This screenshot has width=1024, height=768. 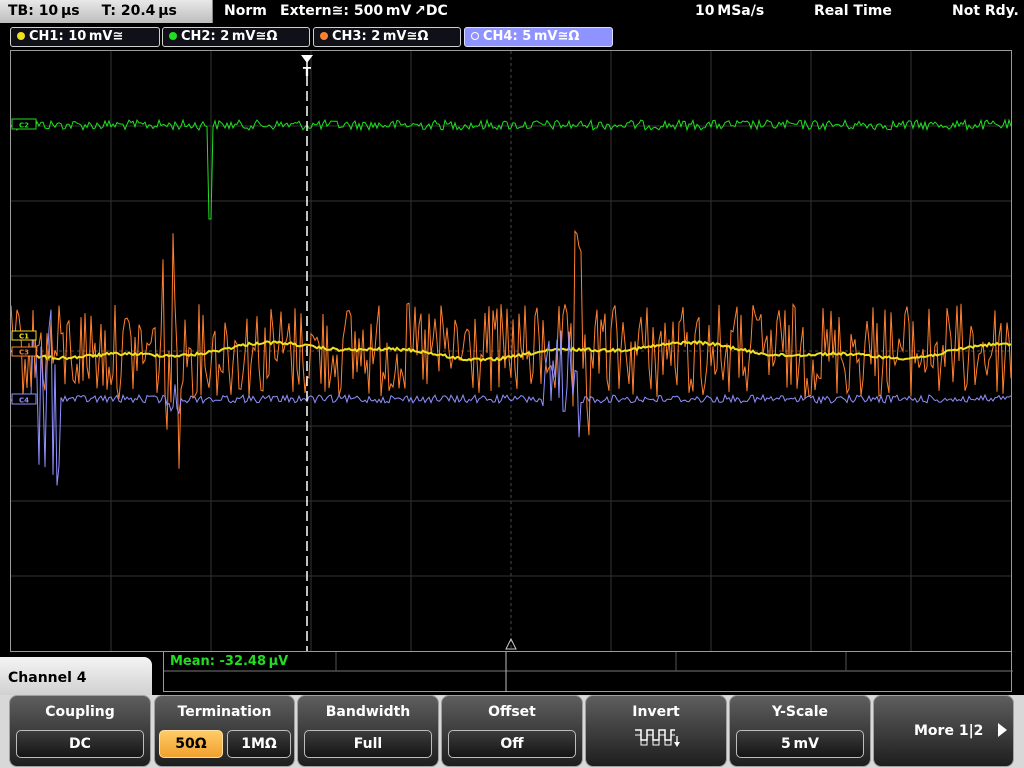 I want to click on yscale-softkey: Y-Scale 5 mV, so click(x=800, y=731).